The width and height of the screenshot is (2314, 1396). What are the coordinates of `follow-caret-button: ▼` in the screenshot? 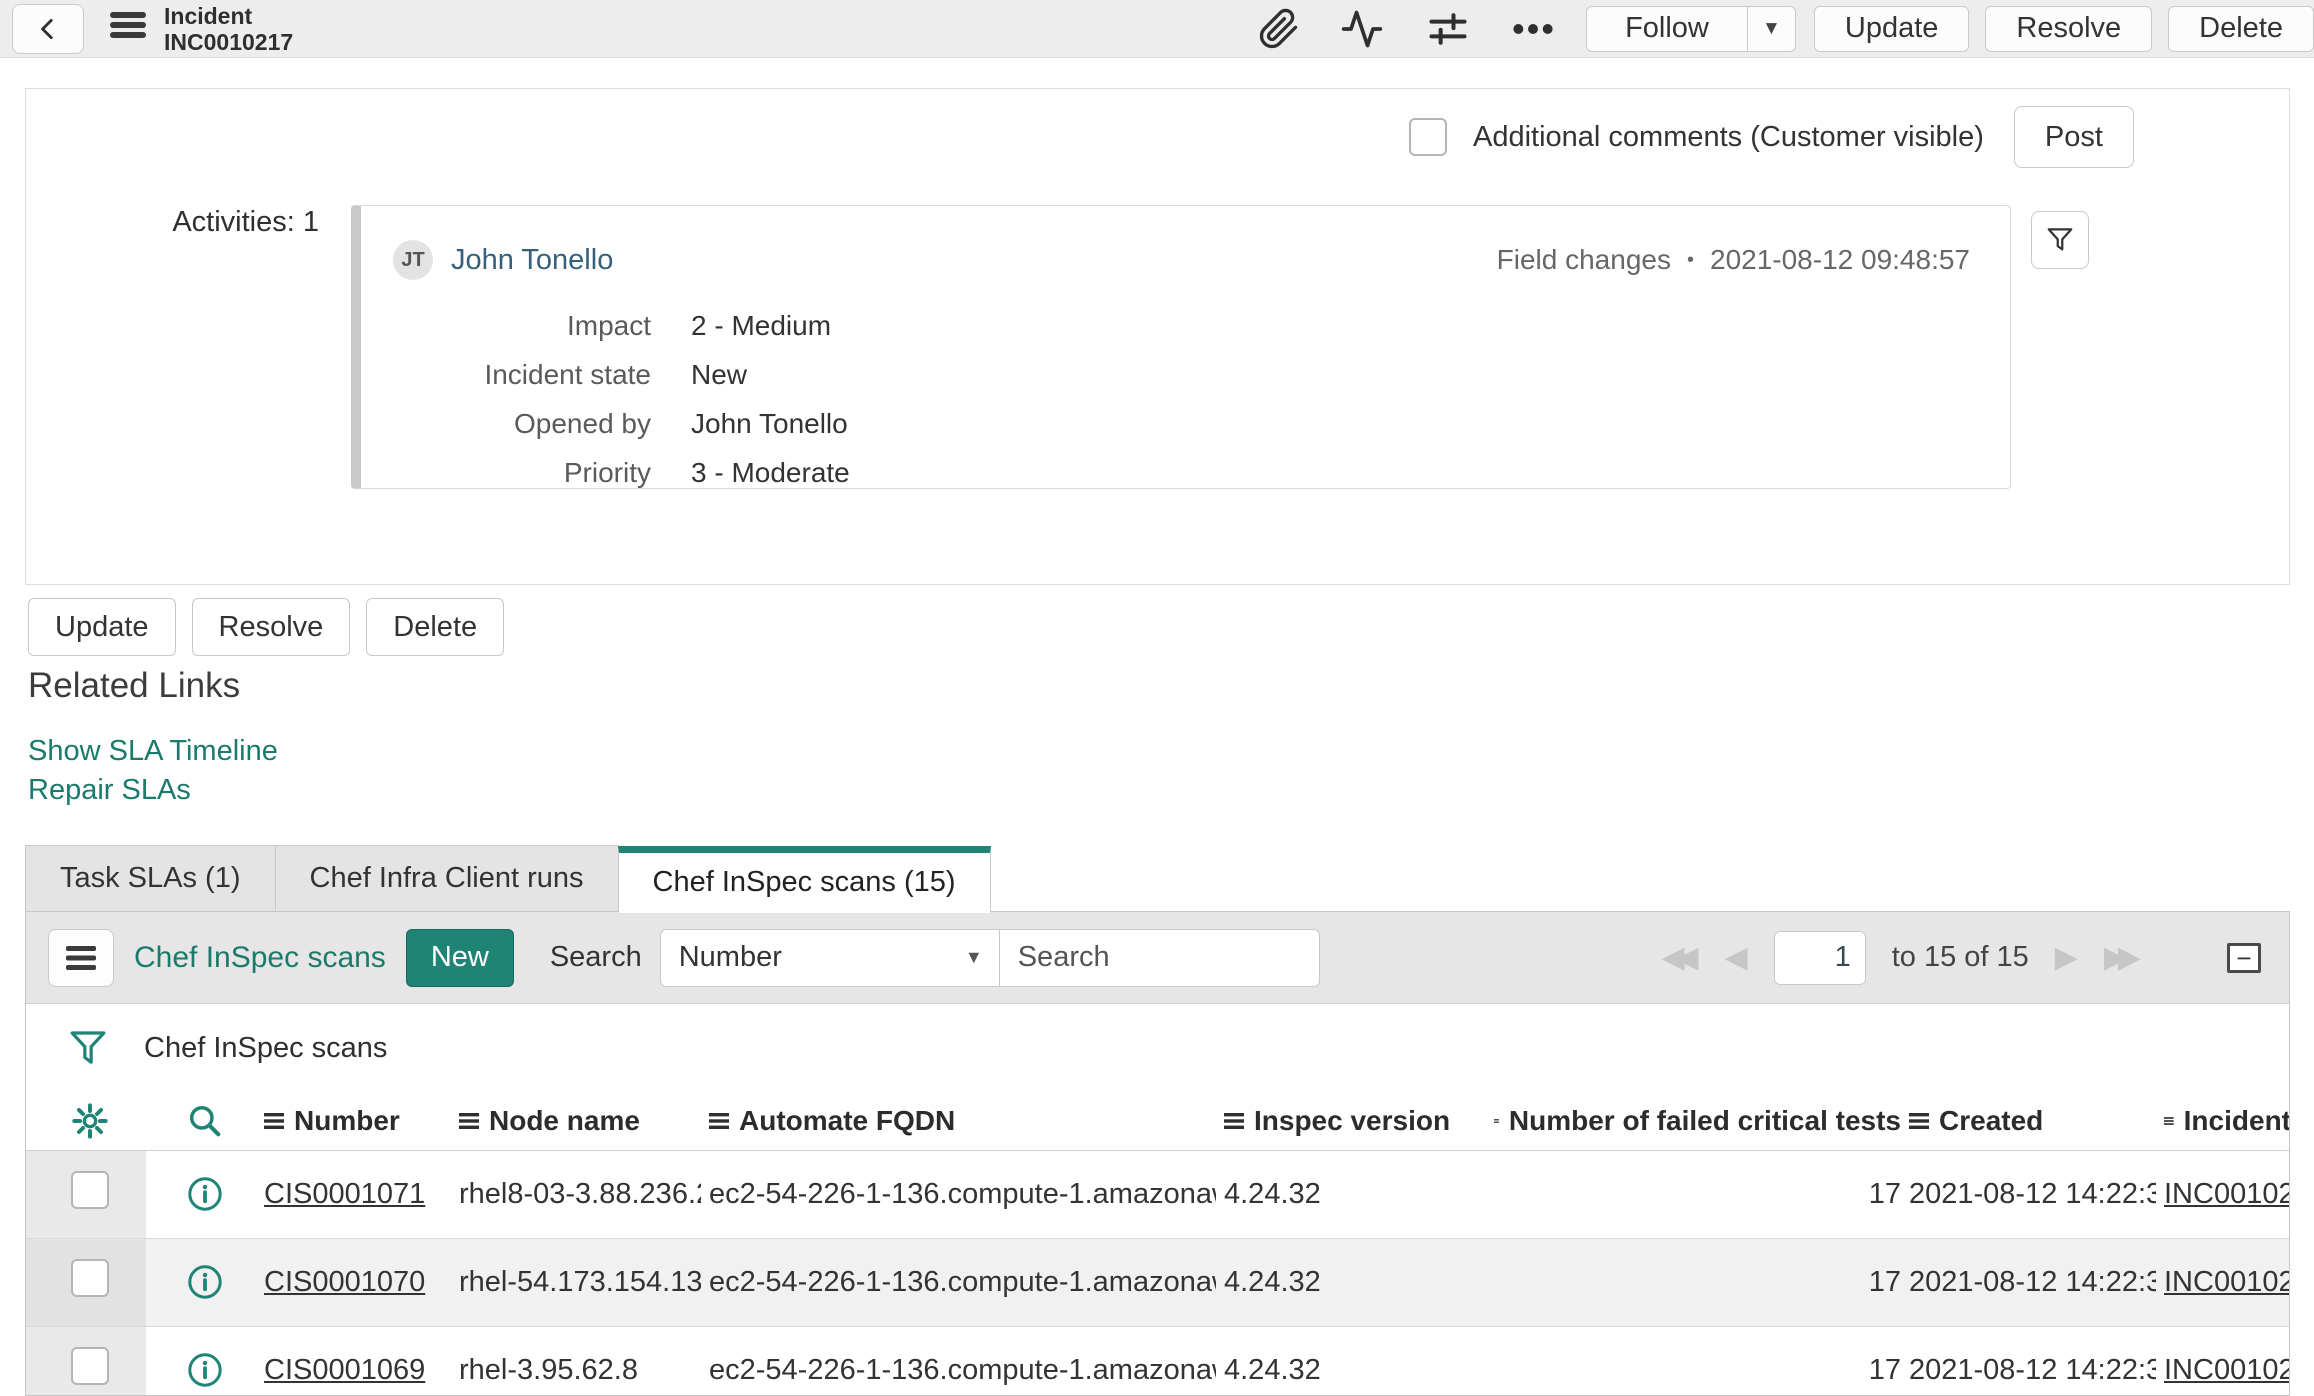 It's located at (1770, 28).